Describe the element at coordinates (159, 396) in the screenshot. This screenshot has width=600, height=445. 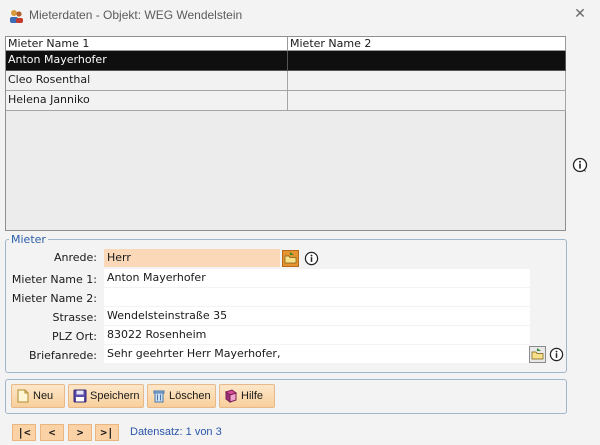
I see `trash-icon` at that location.